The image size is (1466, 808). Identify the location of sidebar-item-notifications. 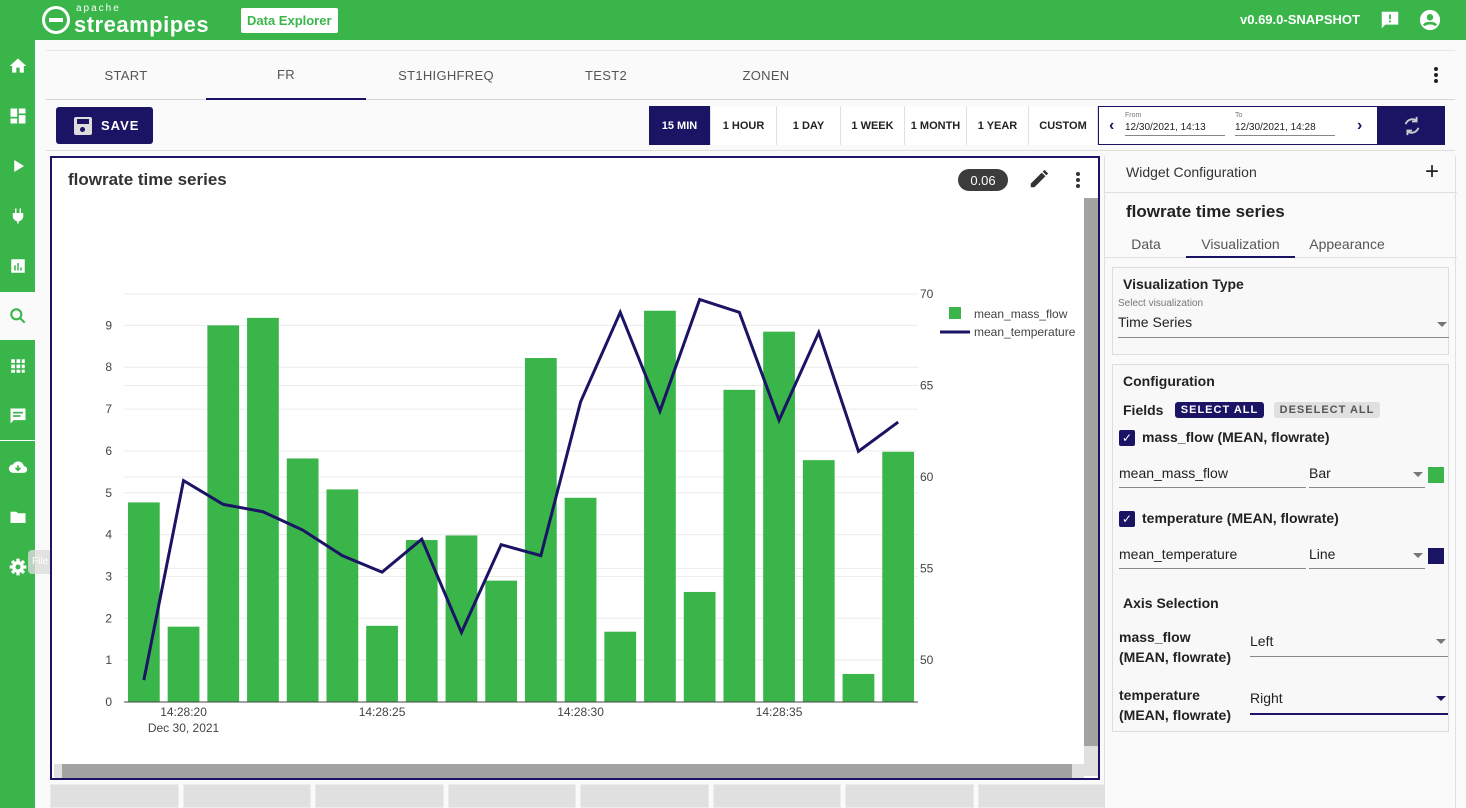
(17, 416).